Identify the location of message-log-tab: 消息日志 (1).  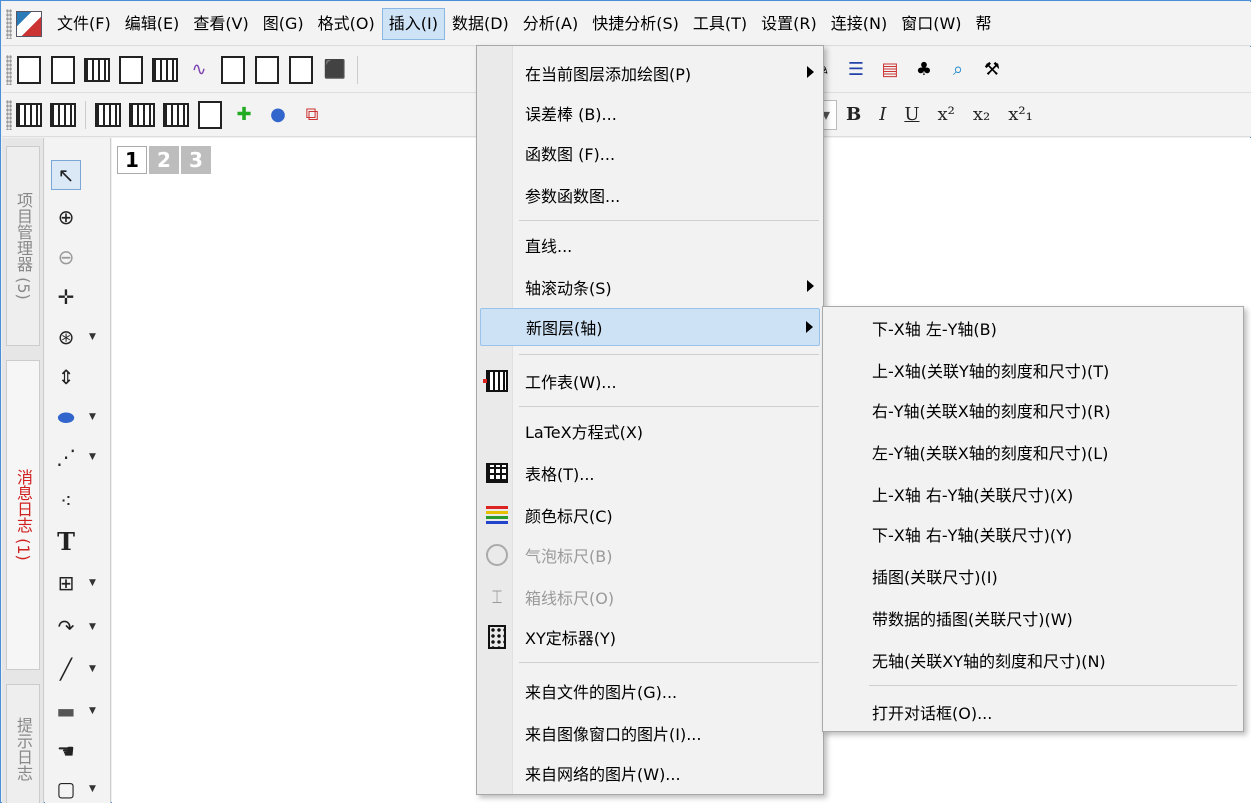
(23, 515).